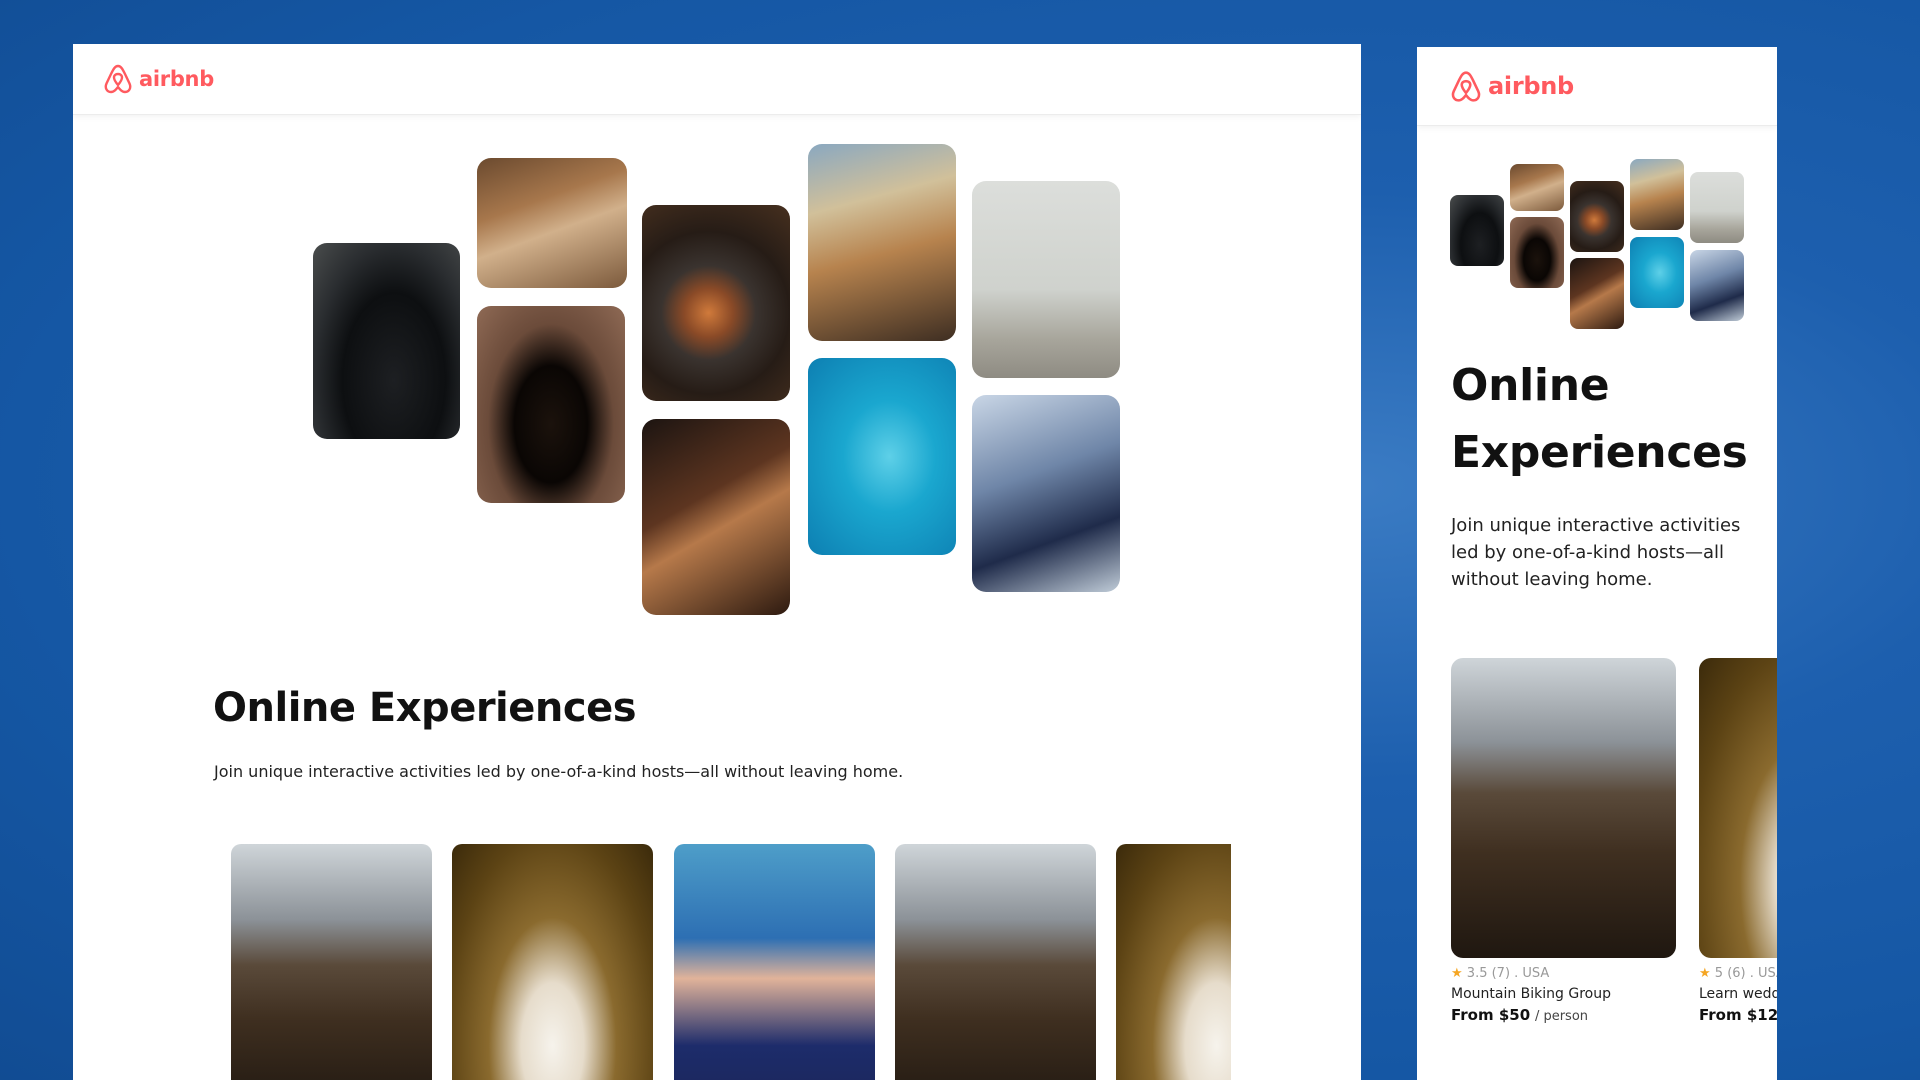 The image size is (1920, 1080). Describe the element at coordinates (774, 962) in the screenshot. I see `card-image-swimmer` at that location.